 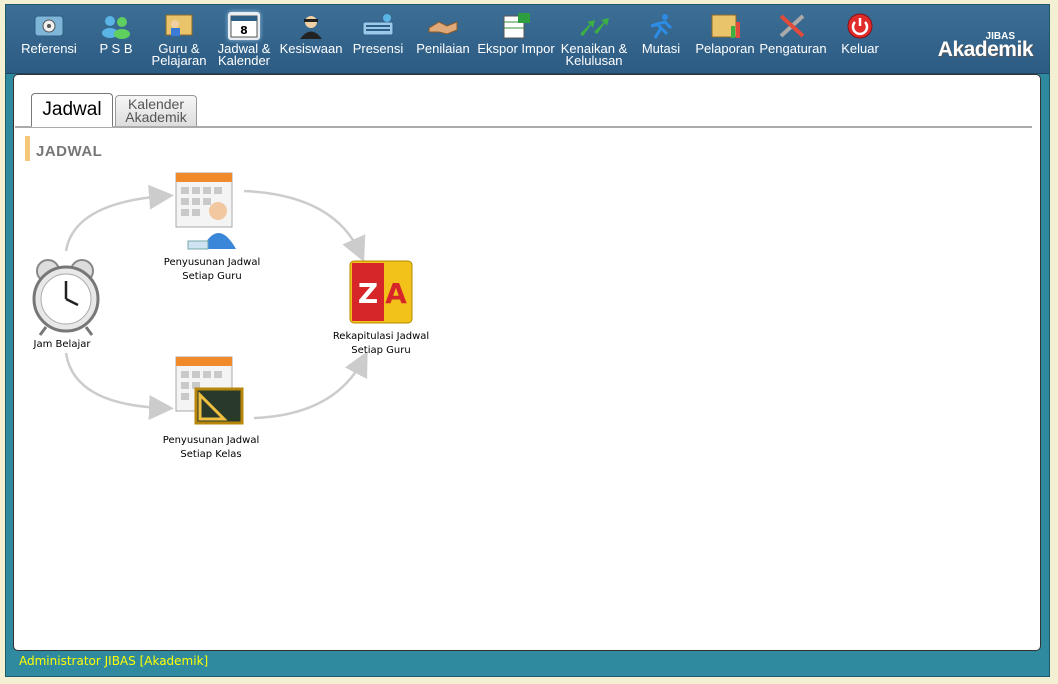 I want to click on menu-ekspor-impor: Ekspor Impor, so click(x=516, y=33).